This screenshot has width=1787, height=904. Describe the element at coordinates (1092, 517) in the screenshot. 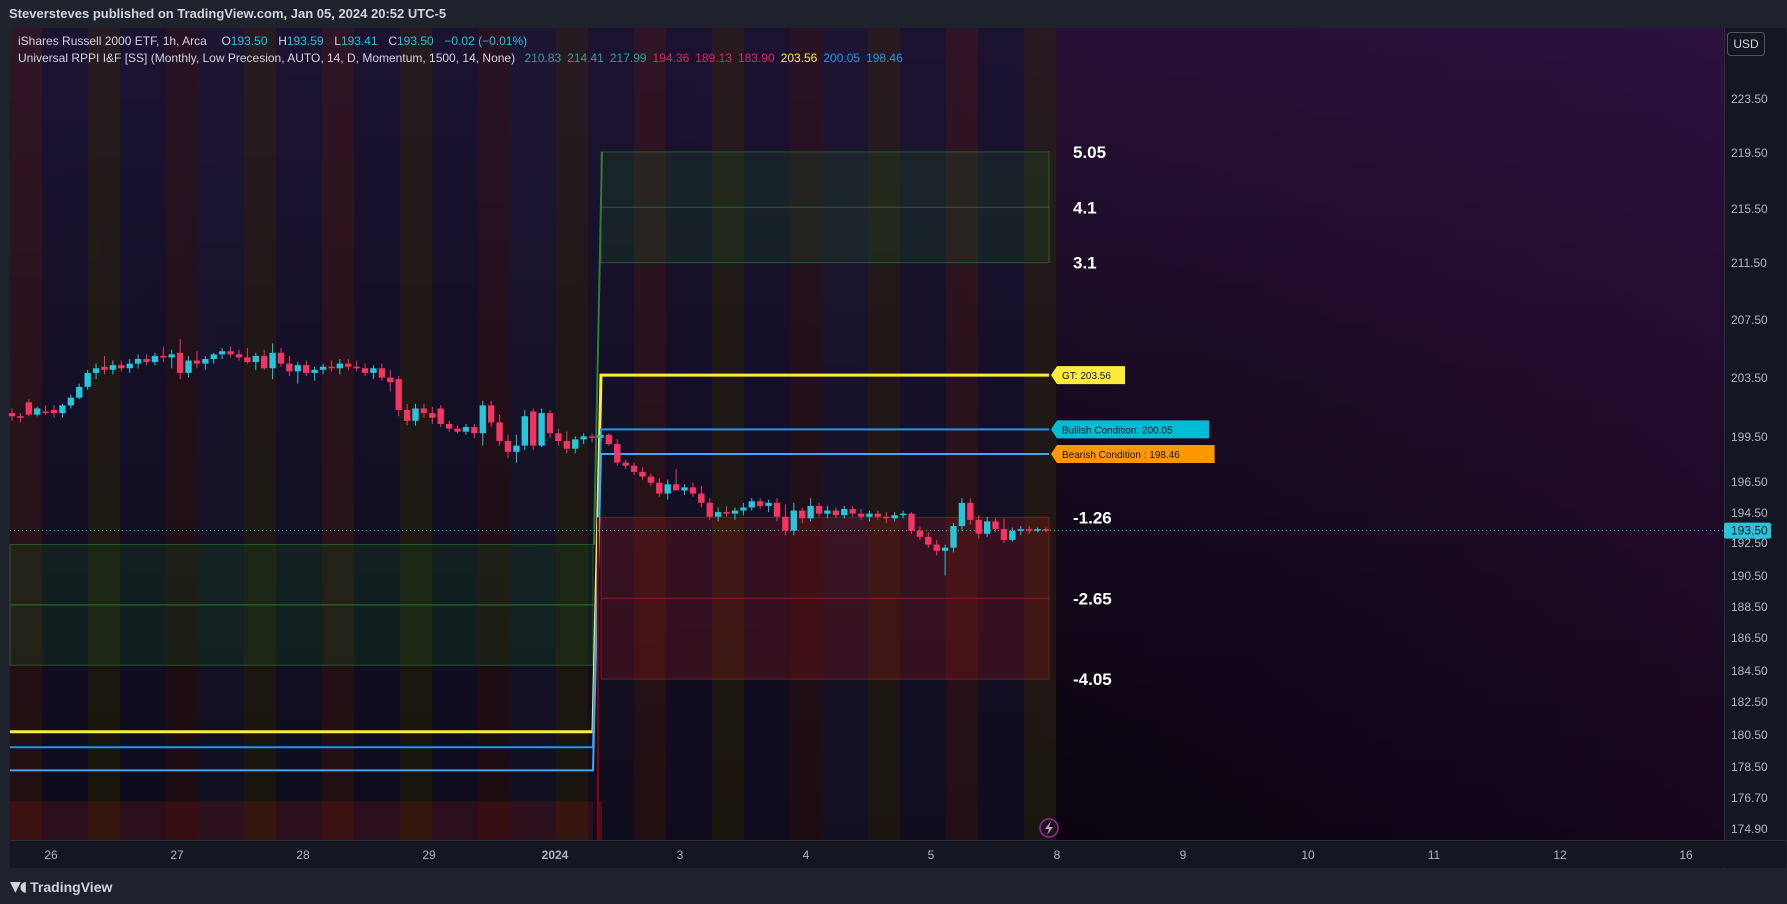

I see `zone-label: -1.26` at that location.